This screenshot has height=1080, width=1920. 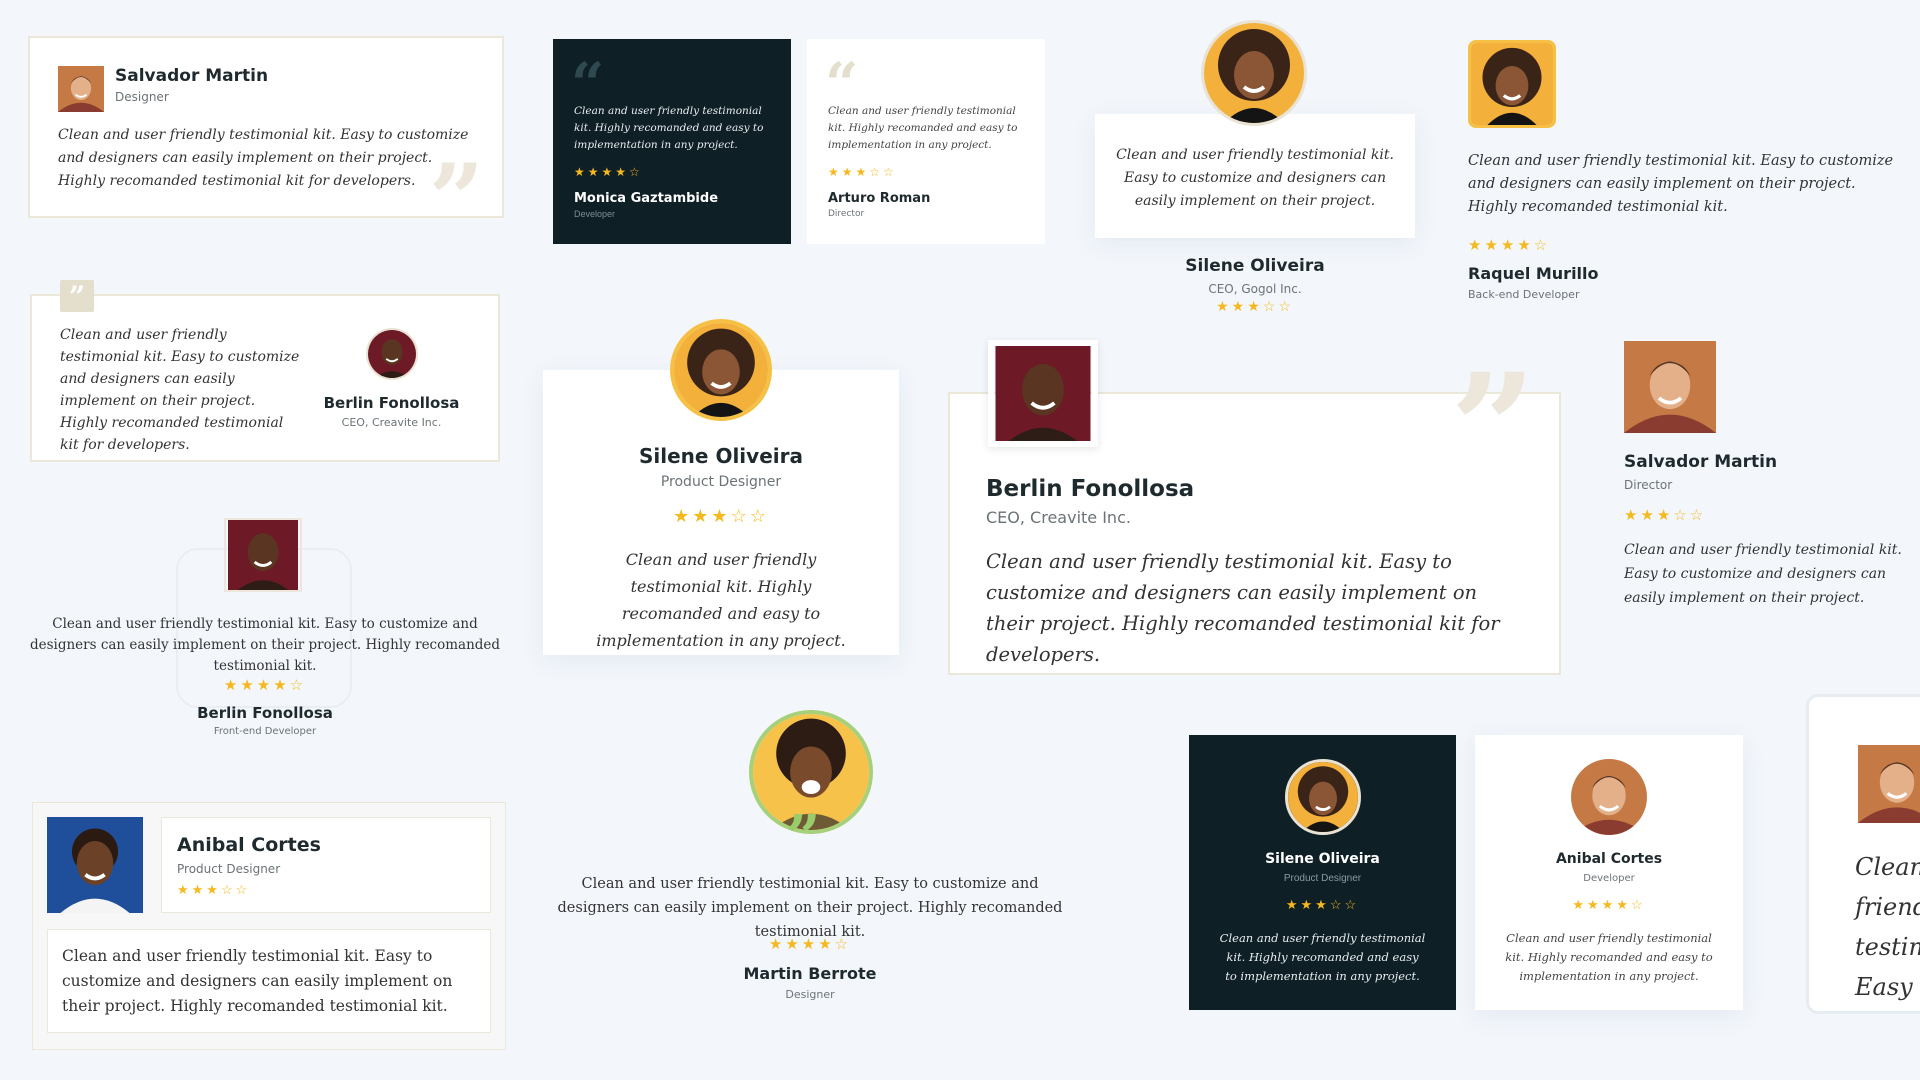 What do you see at coordinates (810, 973) in the screenshot?
I see `person-name: Martin Berrote` at bounding box center [810, 973].